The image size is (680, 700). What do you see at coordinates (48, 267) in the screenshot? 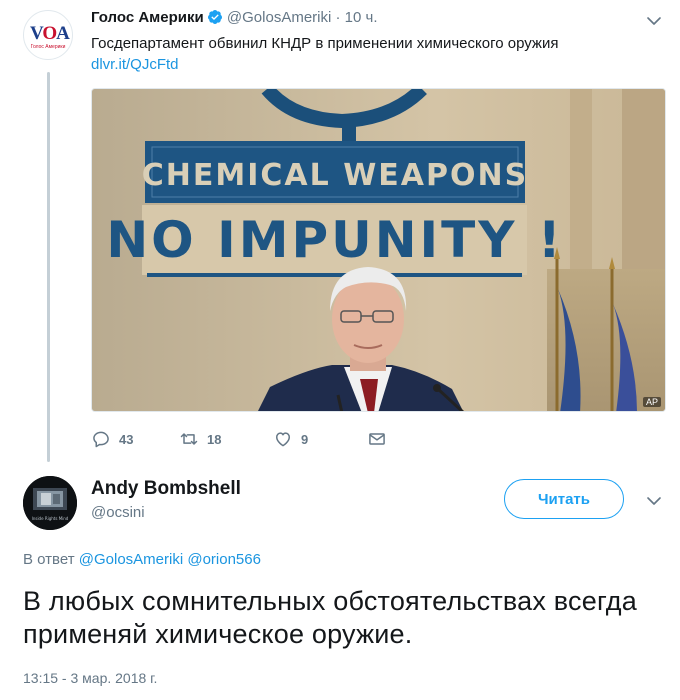
I see `thread-connector-line` at bounding box center [48, 267].